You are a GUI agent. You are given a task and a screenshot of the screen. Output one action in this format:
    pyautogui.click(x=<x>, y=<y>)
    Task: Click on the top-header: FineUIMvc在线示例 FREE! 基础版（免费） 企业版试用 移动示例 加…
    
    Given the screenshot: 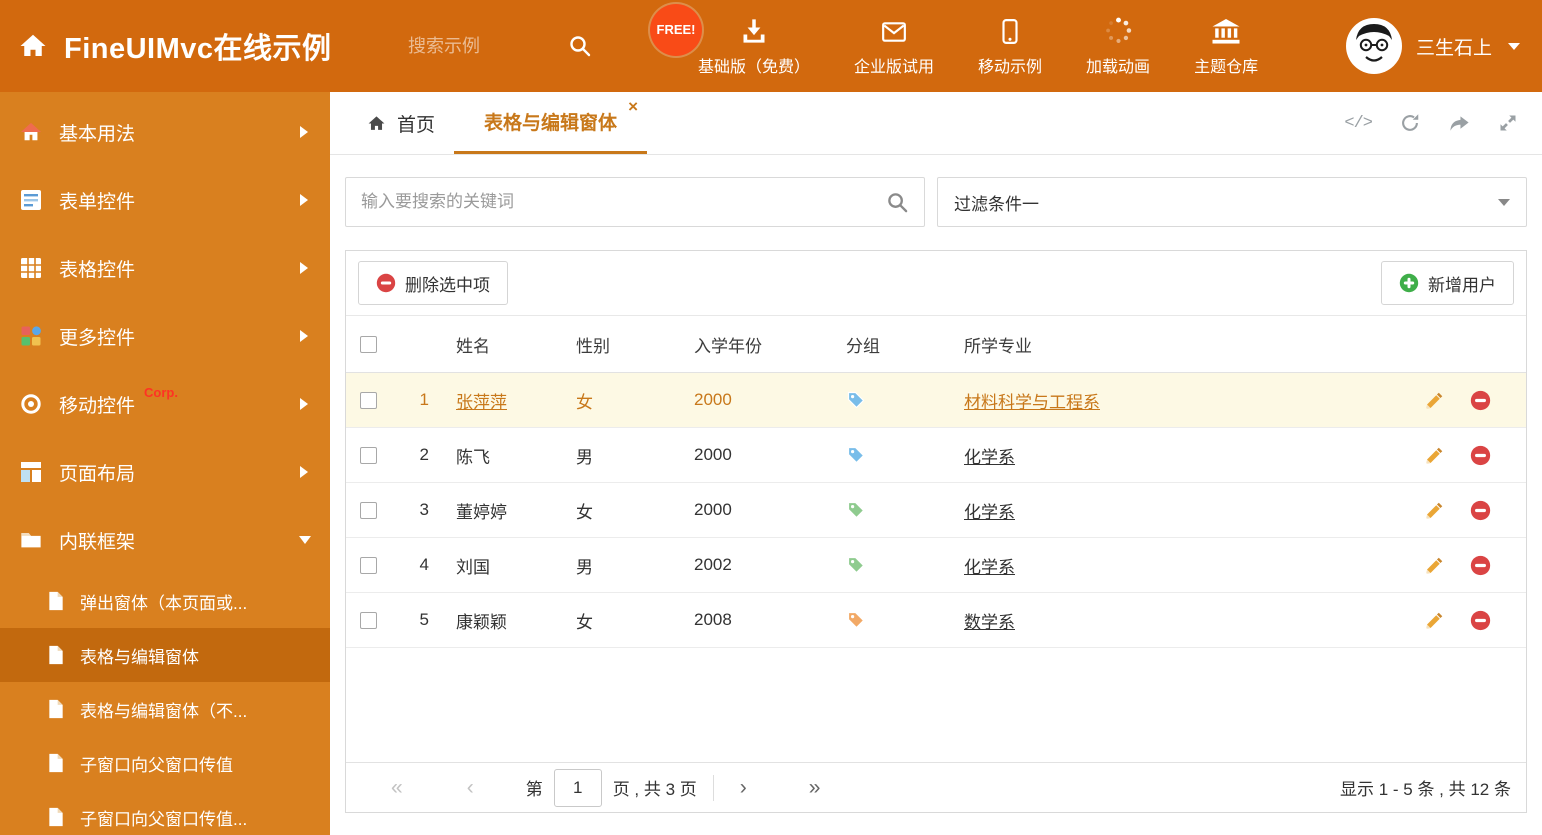 What is the action you would take?
    pyautogui.click(x=771, y=46)
    